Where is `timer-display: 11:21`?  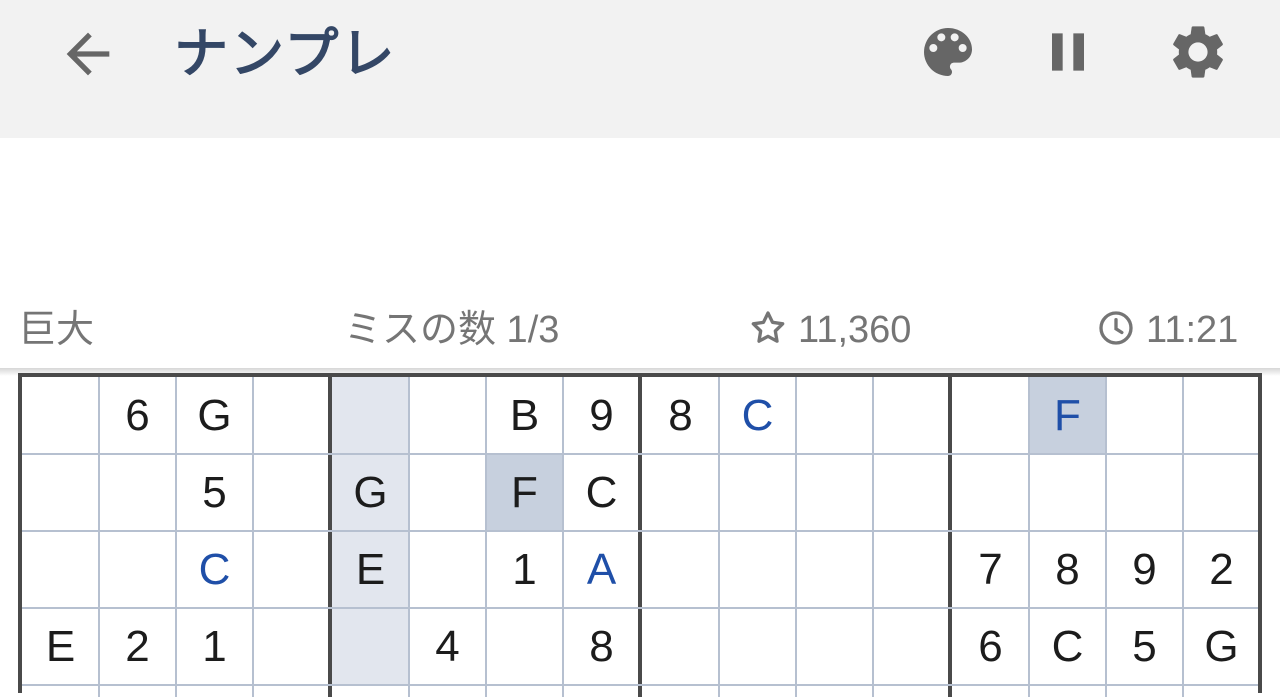 timer-display: 11:21 is located at coordinates (1167, 330).